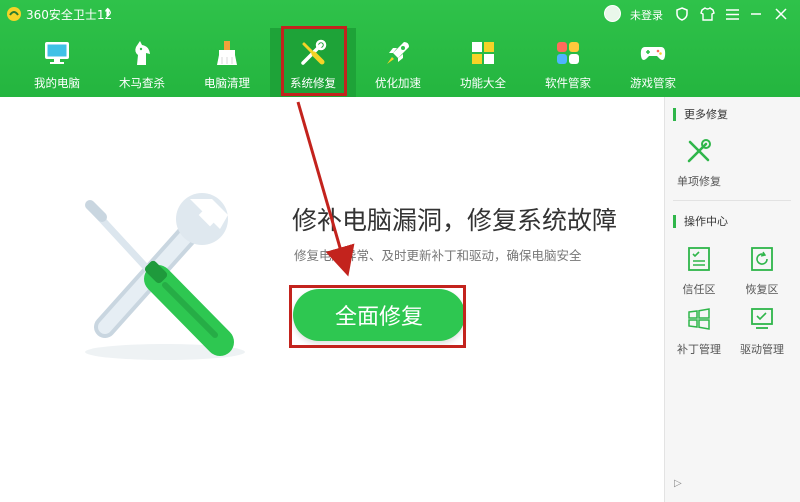  What do you see at coordinates (325, 189) in the screenshot?
I see `annotation-arrow-icon` at bounding box center [325, 189].